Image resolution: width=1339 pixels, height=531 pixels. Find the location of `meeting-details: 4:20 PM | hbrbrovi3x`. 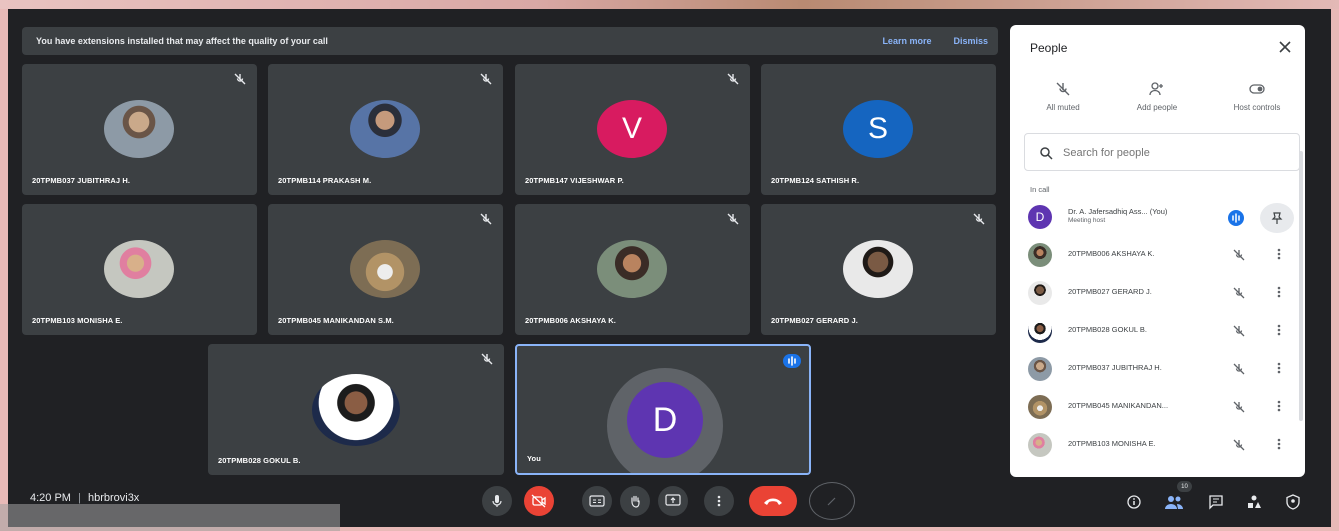

meeting-details: 4:20 PM | hbrbrovi3x is located at coordinates (84, 498).